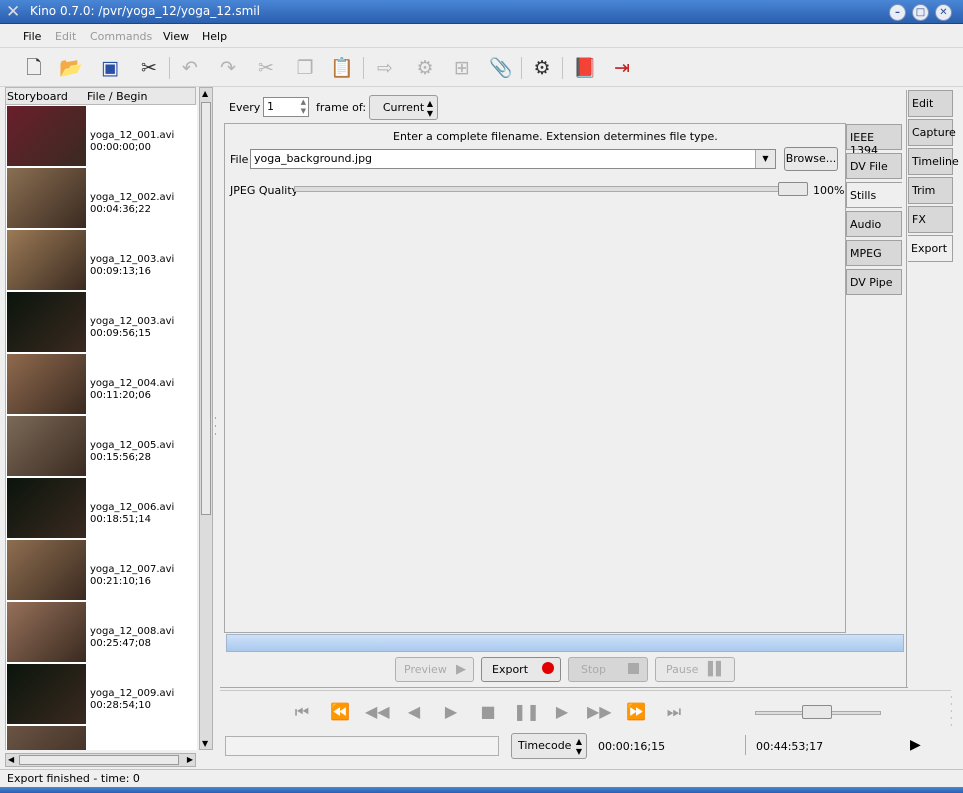 The height and width of the screenshot is (793, 963). What do you see at coordinates (874, 282) in the screenshot?
I see `tab-export-dv-pipe: DV Pipe` at bounding box center [874, 282].